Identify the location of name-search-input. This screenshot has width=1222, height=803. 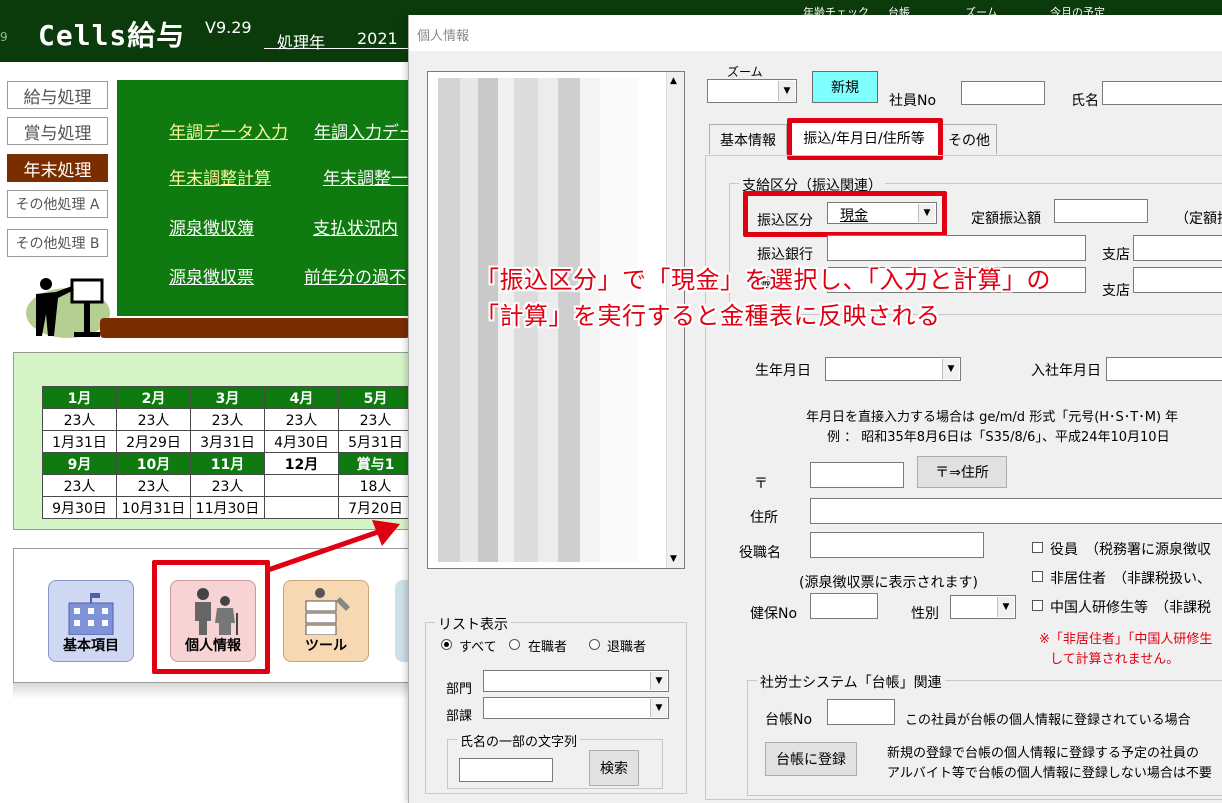
(506, 770).